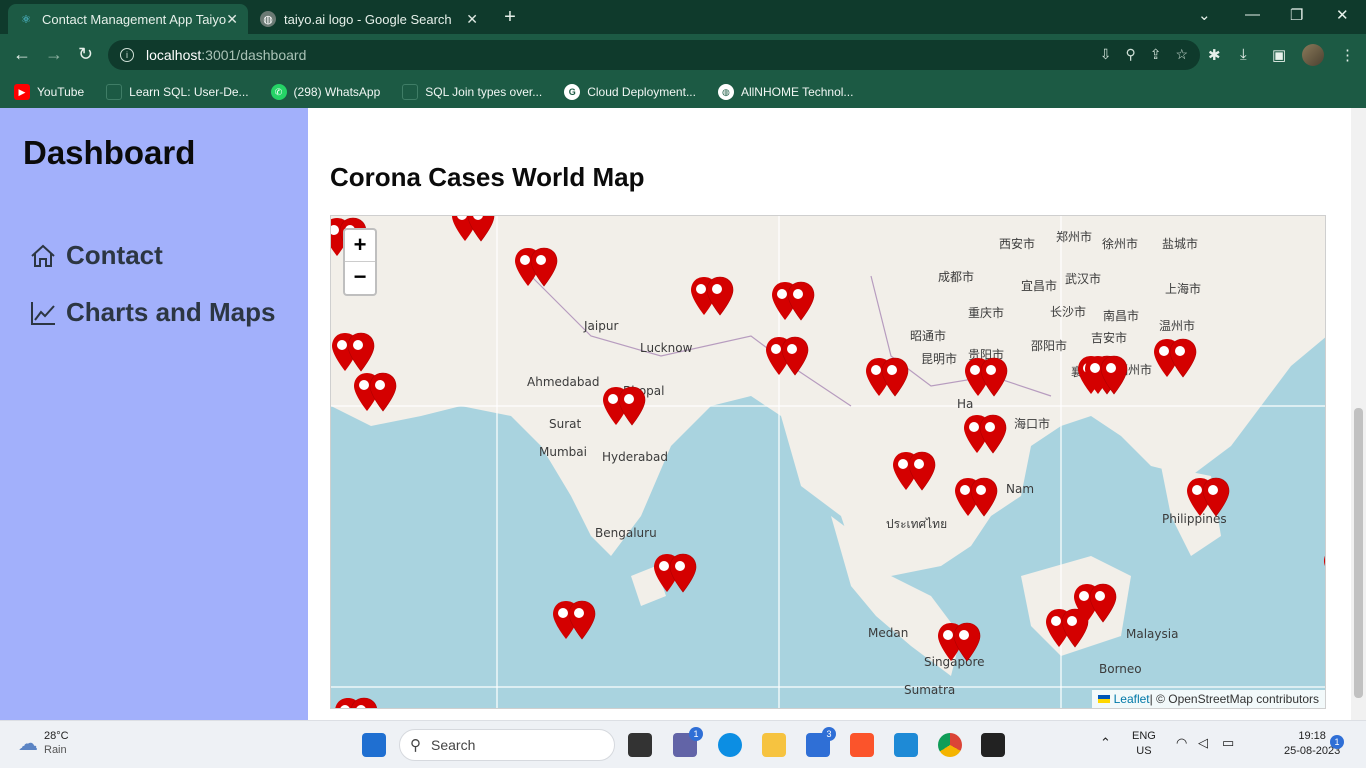 The height and width of the screenshot is (768, 1366). What do you see at coordinates (1347, 55) in the screenshot?
I see `menu-icon: ⋮` at bounding box center [1347, 55].